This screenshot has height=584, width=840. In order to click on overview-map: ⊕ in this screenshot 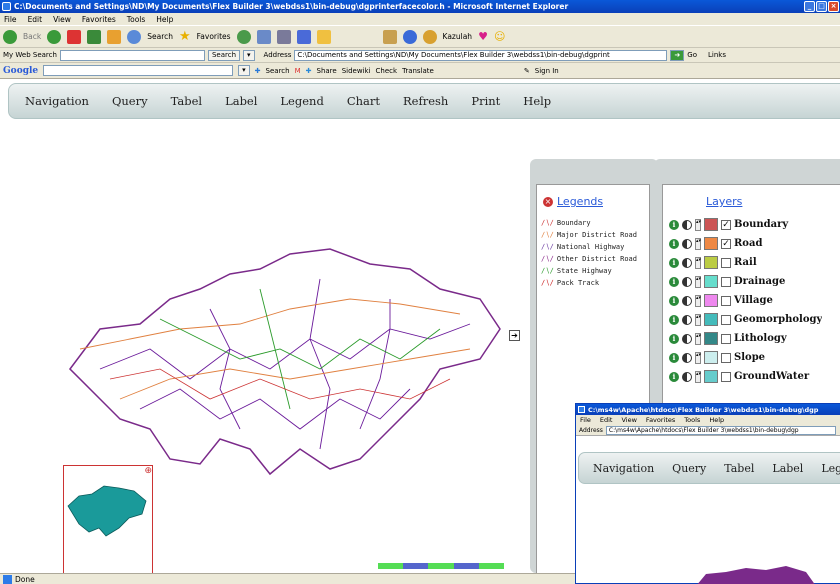, I will do `click(108, 519)`.